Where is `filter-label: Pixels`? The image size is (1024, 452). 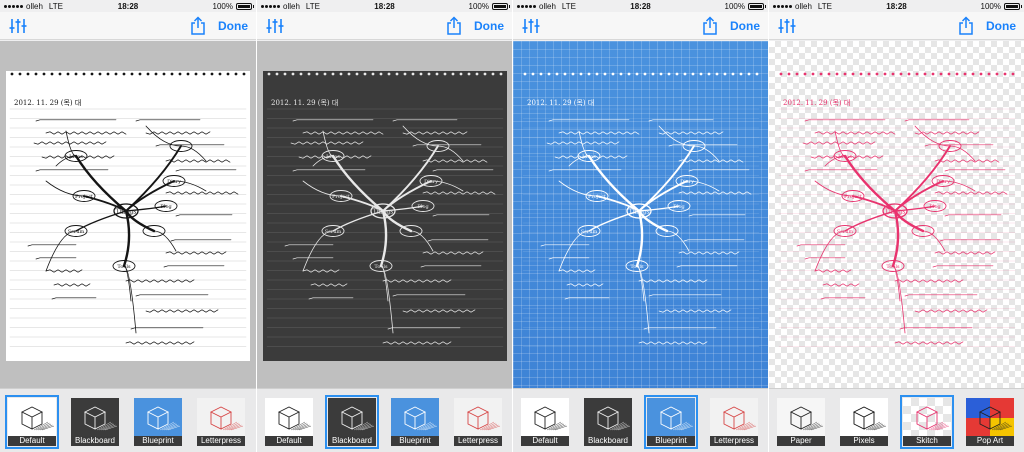 filter-label: Pixels is located at coordinates (864, 441).